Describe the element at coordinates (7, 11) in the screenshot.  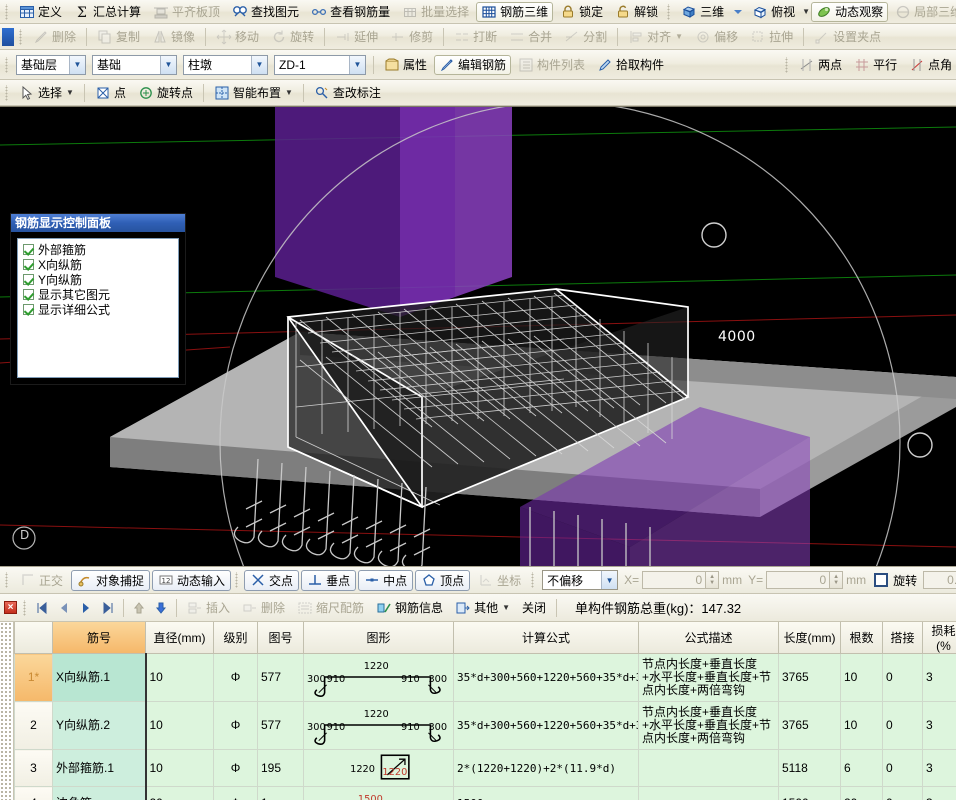
I see `toolbar-grip` at that location.